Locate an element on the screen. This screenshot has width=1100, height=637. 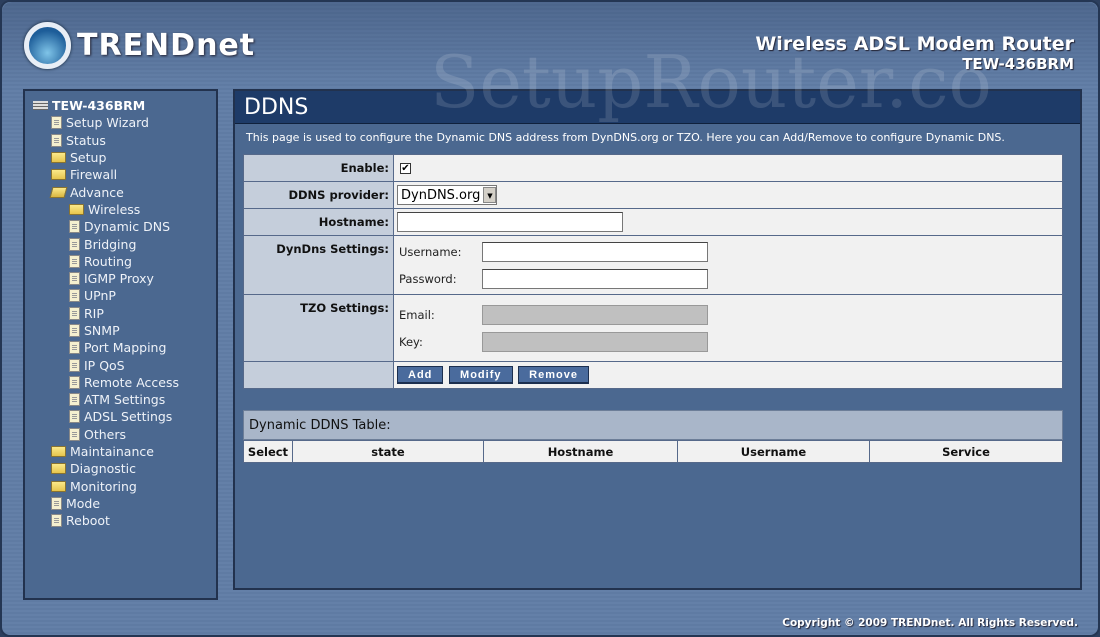
column-service: Service is located at coordinates (966, 451).